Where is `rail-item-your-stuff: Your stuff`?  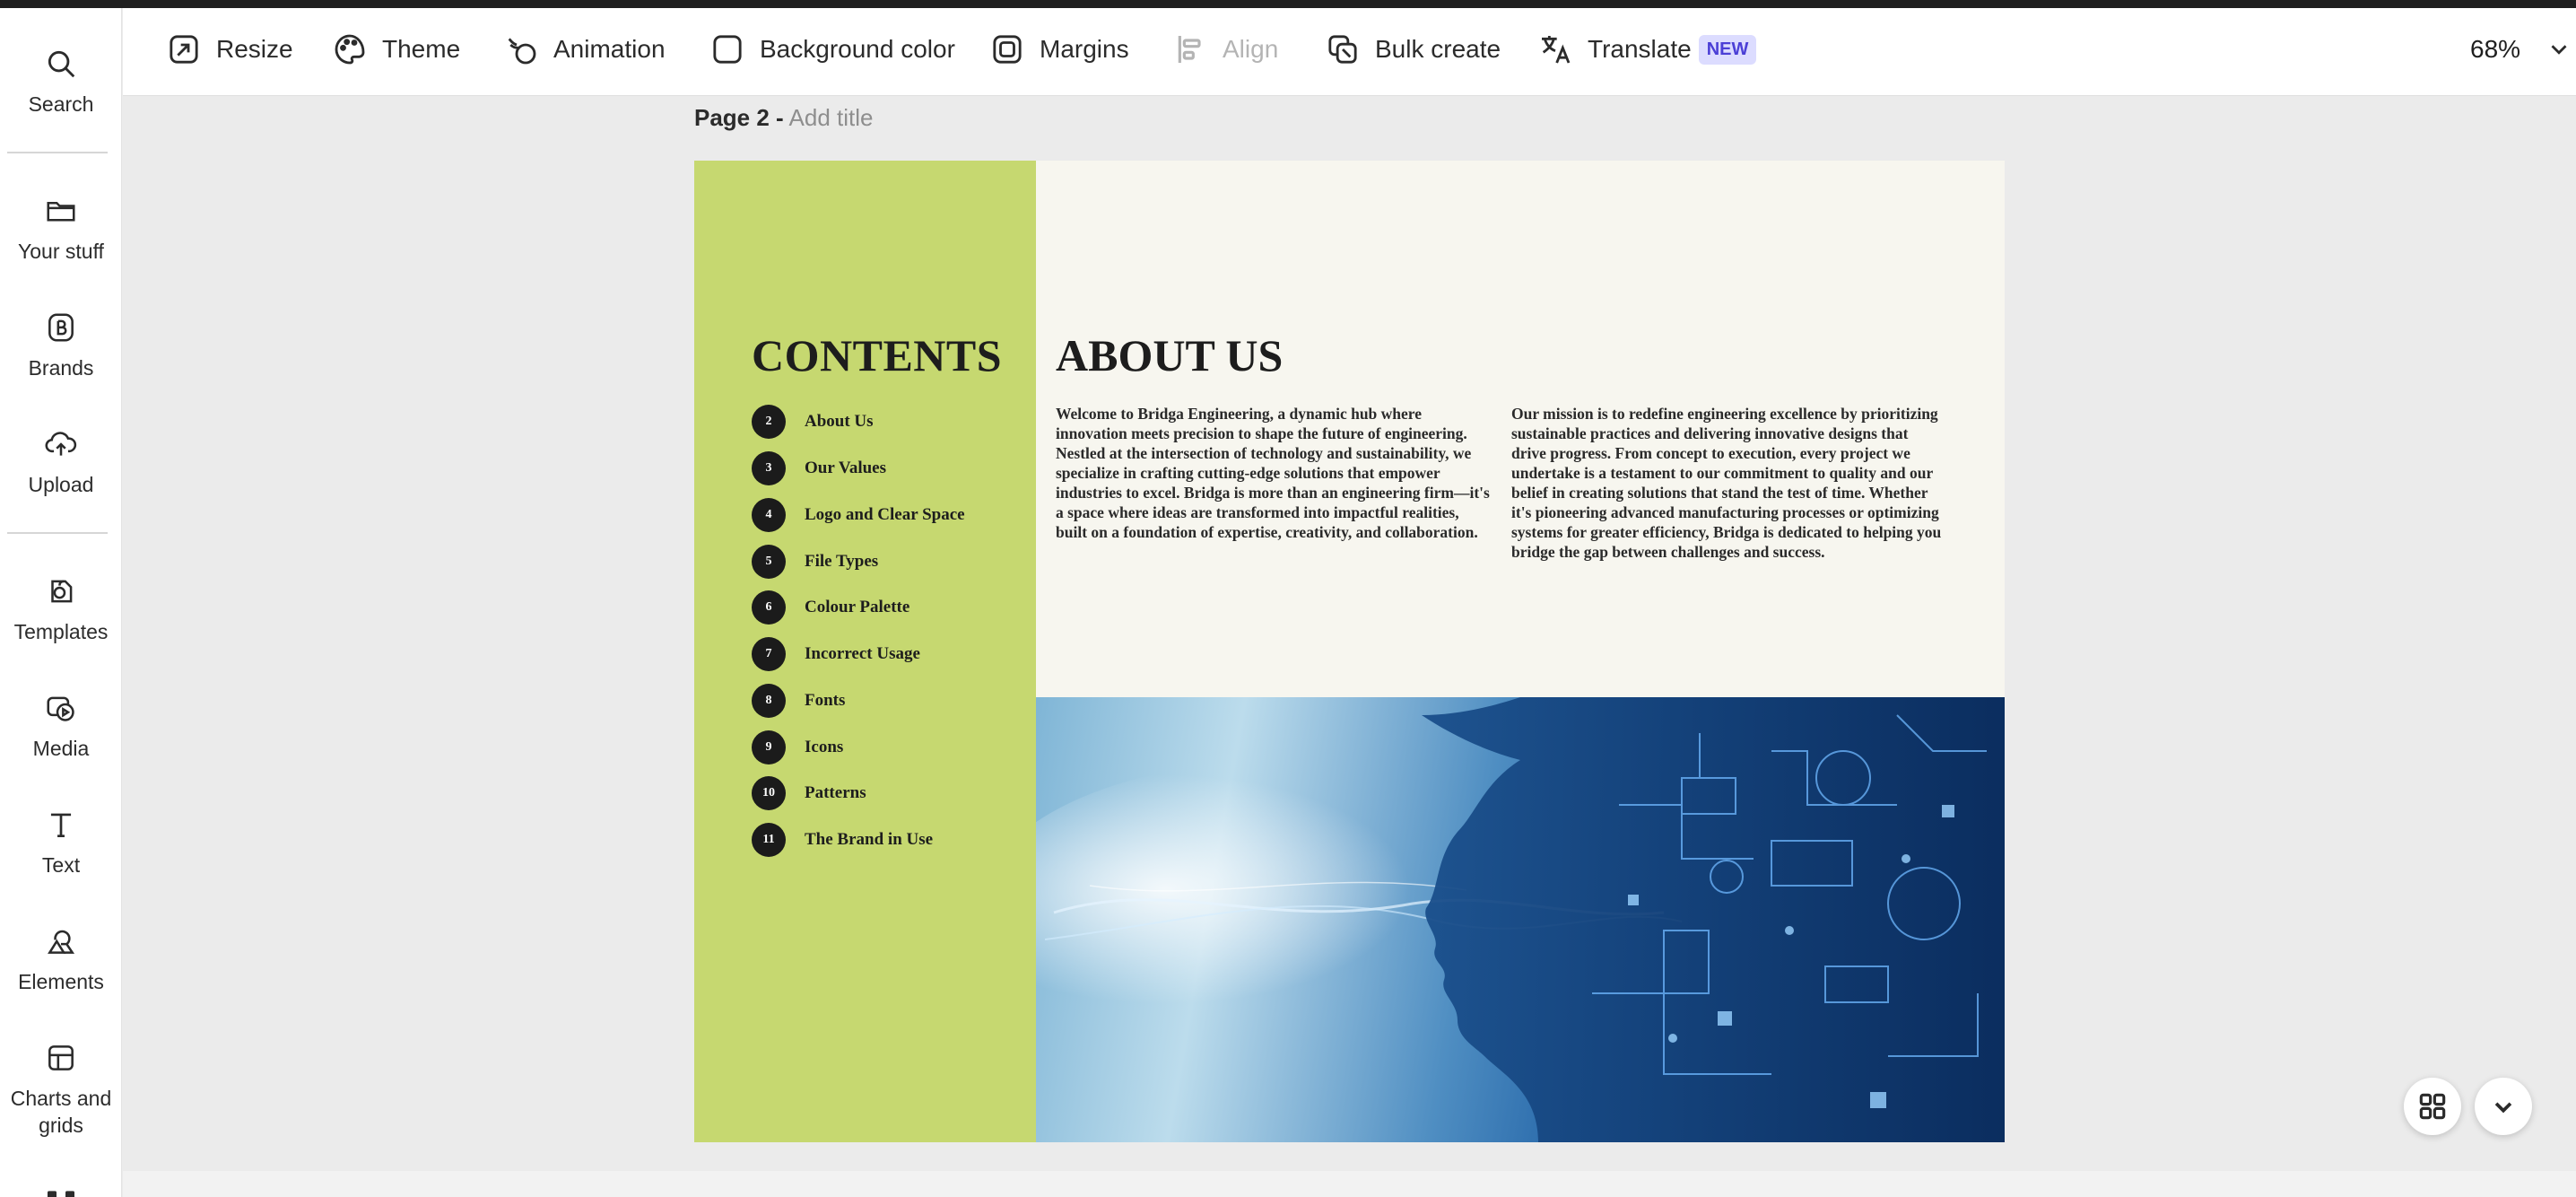 rail-item-your-stuff: Your stuff is located at coordinates (61, 229).